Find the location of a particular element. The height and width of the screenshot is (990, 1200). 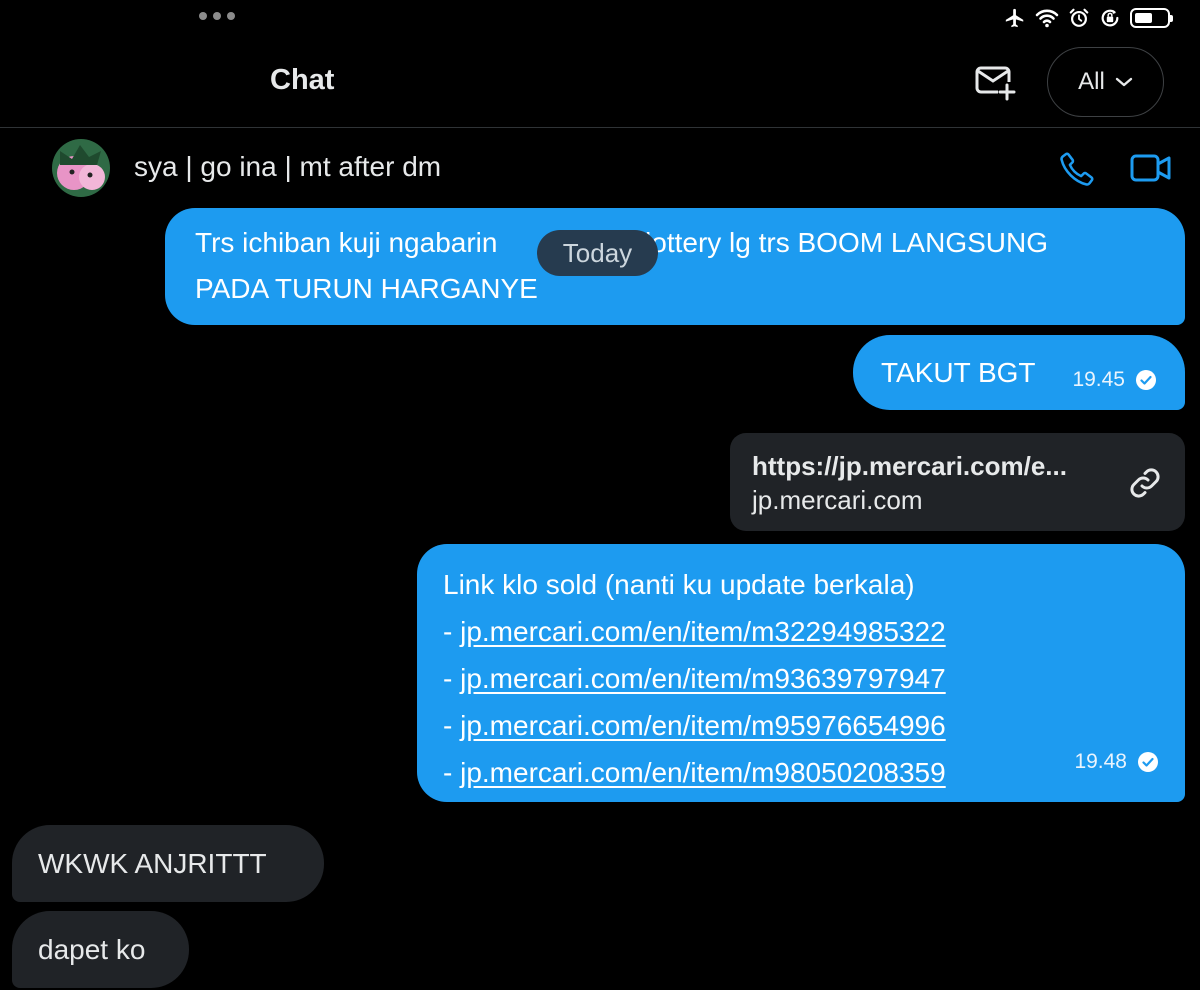

video-call-button is located at coordinates (1151, 168).